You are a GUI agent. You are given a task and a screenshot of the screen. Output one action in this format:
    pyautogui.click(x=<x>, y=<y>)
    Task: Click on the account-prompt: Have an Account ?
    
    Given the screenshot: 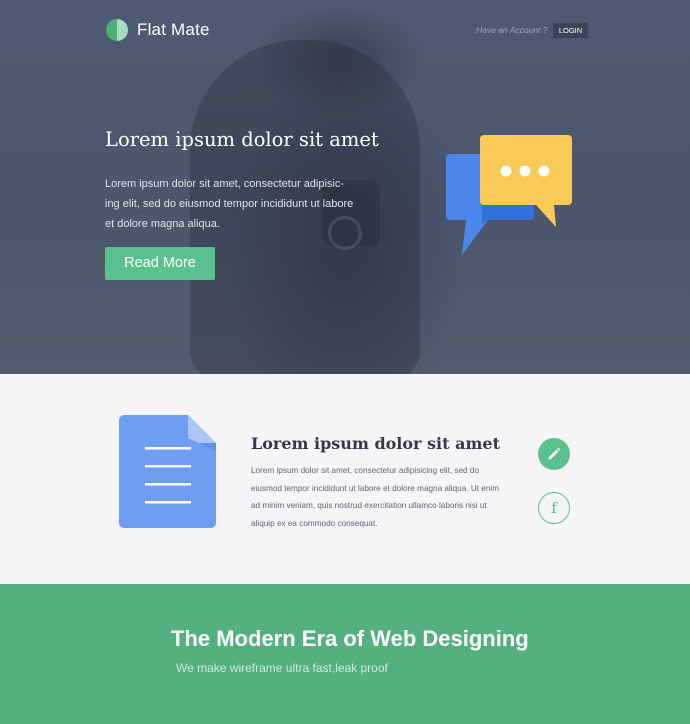 What is the action you would take?
    pyautogui.click(x=512, y=30)
    